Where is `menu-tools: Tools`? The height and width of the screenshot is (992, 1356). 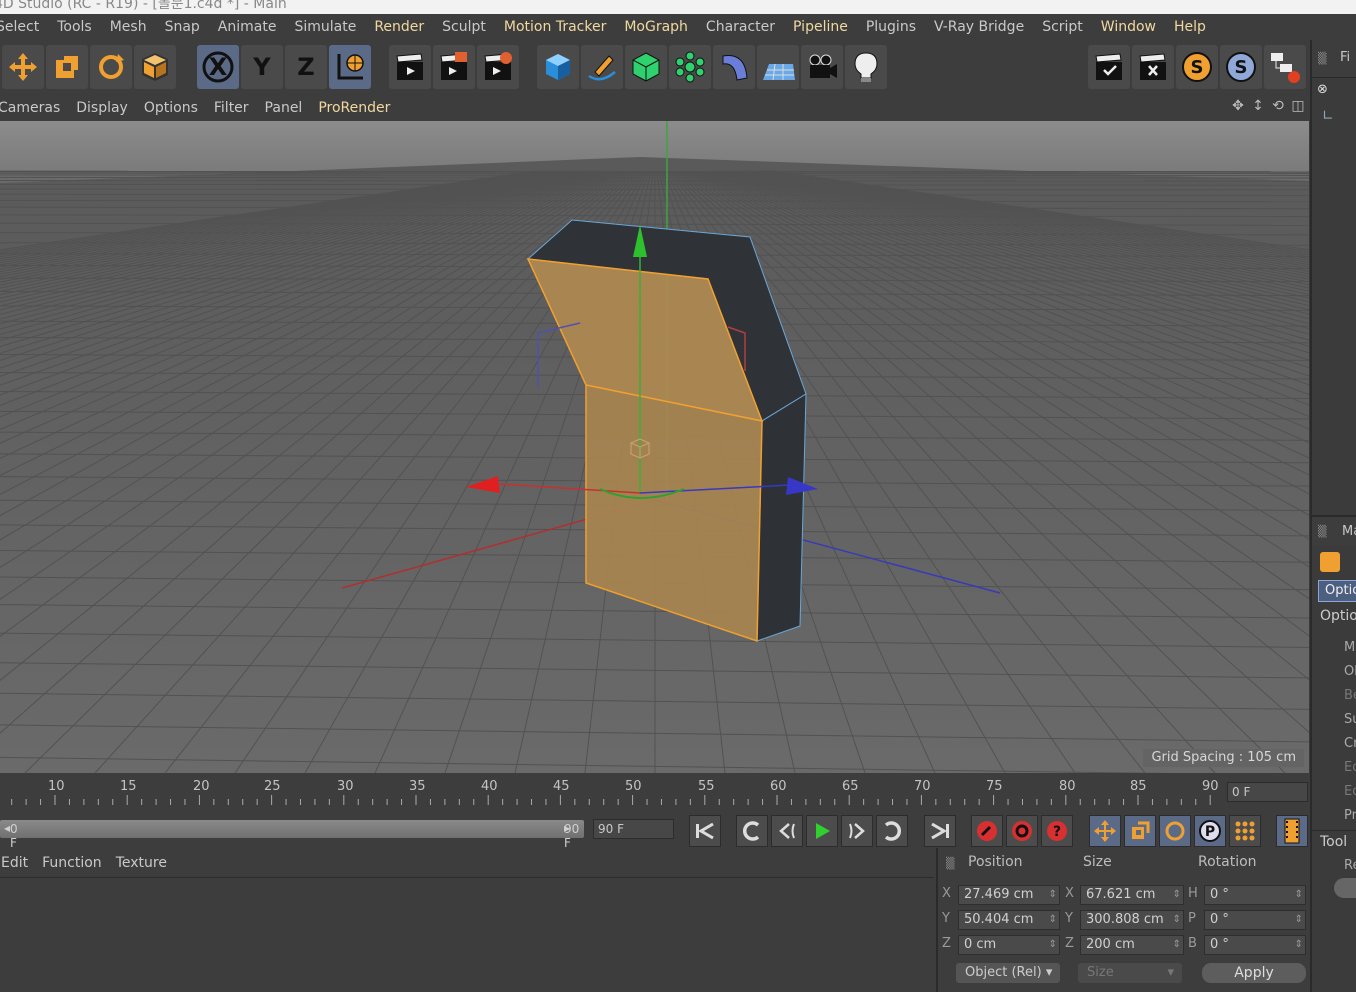
menu-tools: Tools is located at coordinates (74, 27).